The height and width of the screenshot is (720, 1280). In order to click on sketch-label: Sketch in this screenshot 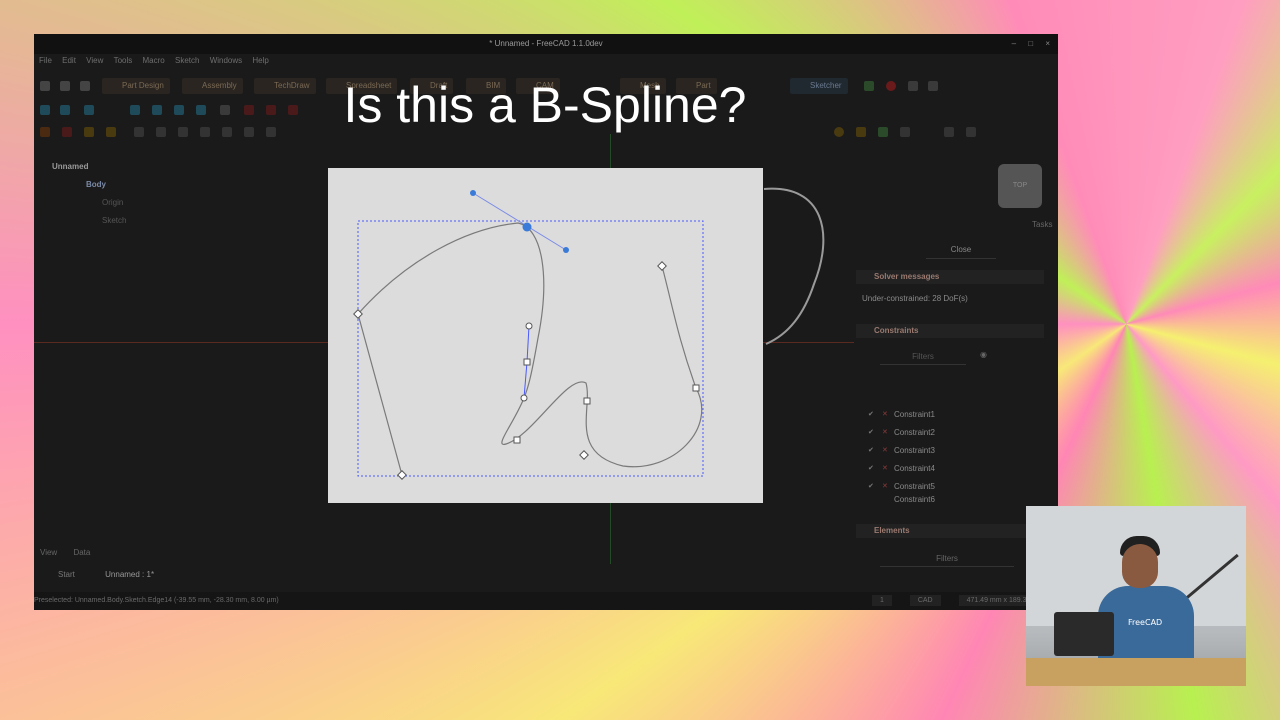, I will do `click(114, 220)`.